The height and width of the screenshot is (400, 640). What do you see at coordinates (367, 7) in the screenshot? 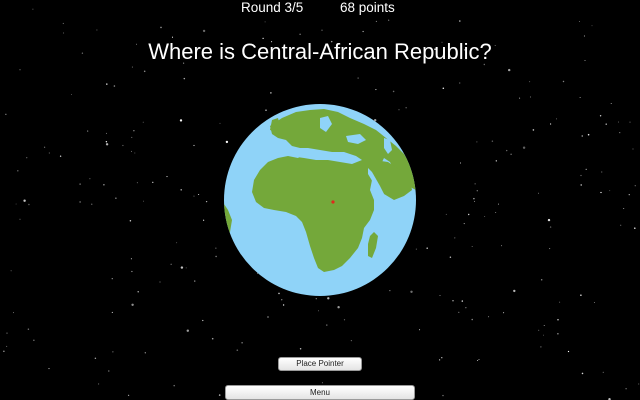
I see `score-points: 68 points` at bounding box center [367, 7].